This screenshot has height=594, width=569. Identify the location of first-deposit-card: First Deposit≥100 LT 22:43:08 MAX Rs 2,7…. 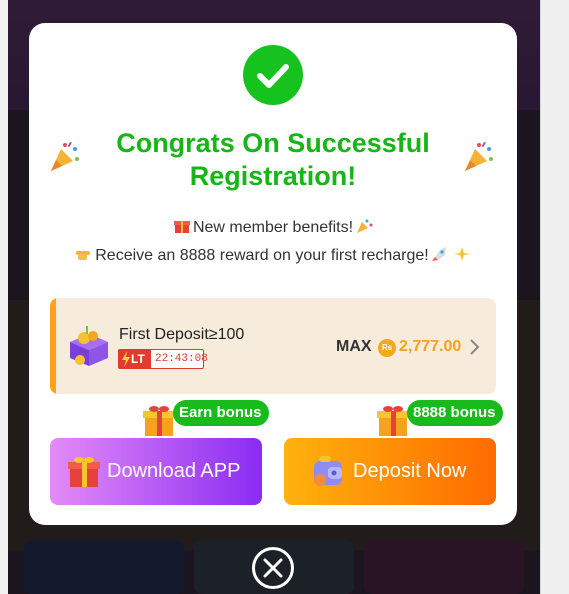
(273, 346).